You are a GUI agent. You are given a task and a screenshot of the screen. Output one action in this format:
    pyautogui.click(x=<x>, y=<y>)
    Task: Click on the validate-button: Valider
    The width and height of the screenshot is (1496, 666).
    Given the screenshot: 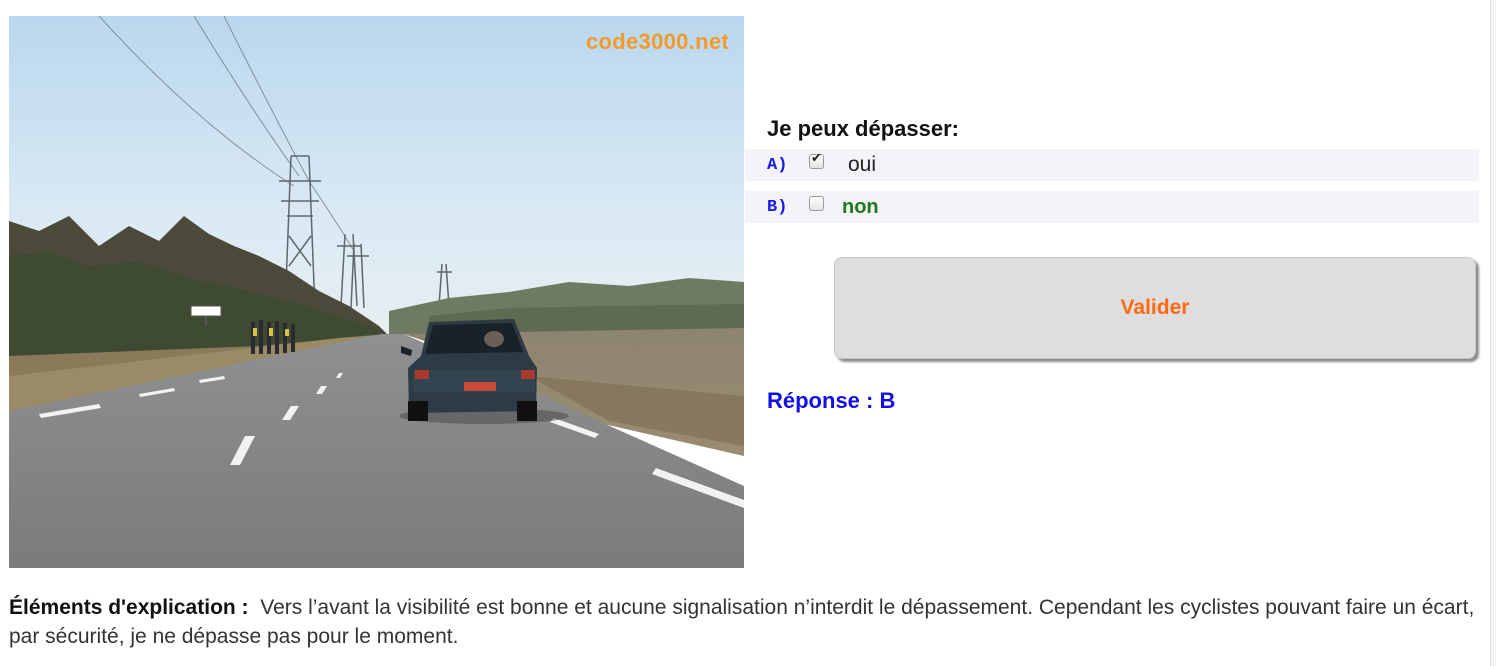 What is the action you would take?
    pyautogui.click(x=1155, y=308)
    